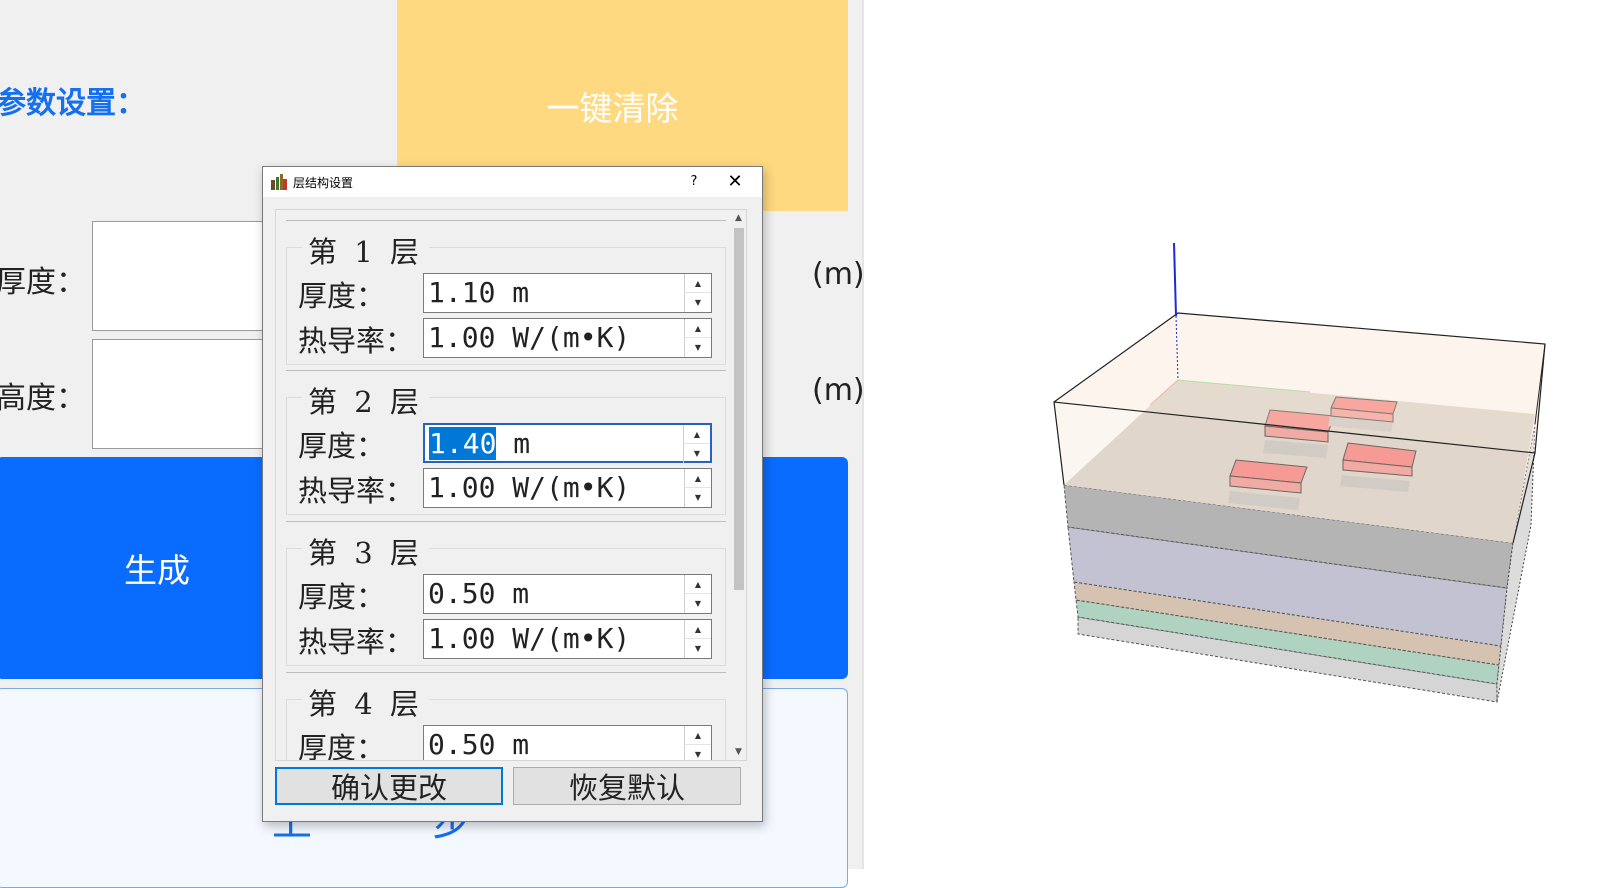 Image resolution: width=1599 pixels, height=888 pixels. I want to click on dialog-titlebar: 层结构设置 ? ✕, so click(512, 182).